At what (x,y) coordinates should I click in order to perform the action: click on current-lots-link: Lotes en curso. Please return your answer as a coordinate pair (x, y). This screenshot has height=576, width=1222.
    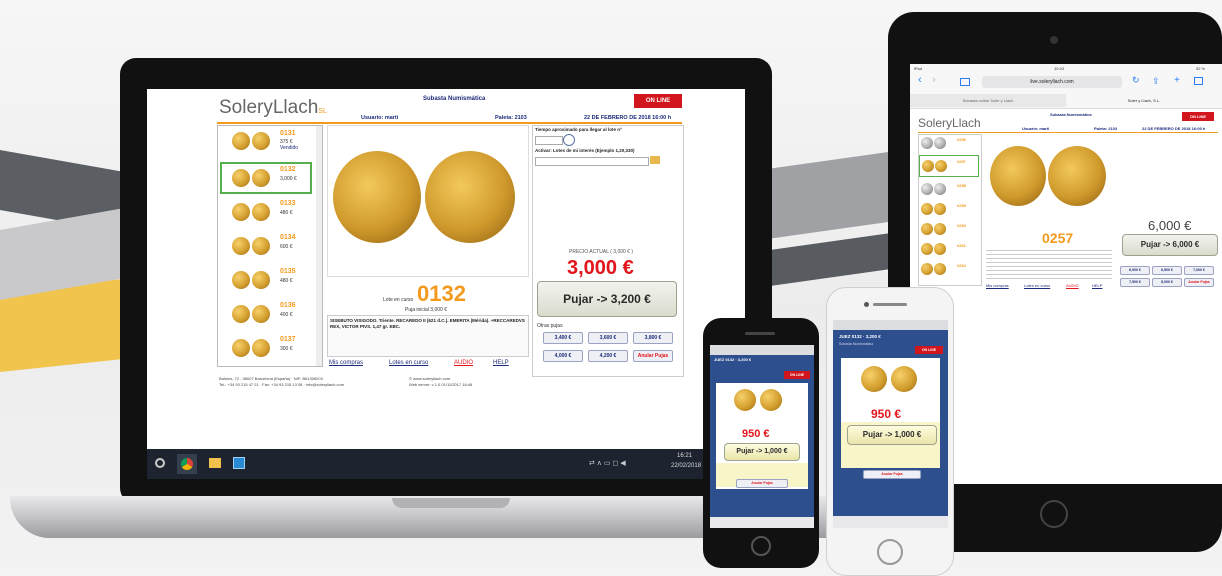
    Looking at the image, I should click on (408, 363).